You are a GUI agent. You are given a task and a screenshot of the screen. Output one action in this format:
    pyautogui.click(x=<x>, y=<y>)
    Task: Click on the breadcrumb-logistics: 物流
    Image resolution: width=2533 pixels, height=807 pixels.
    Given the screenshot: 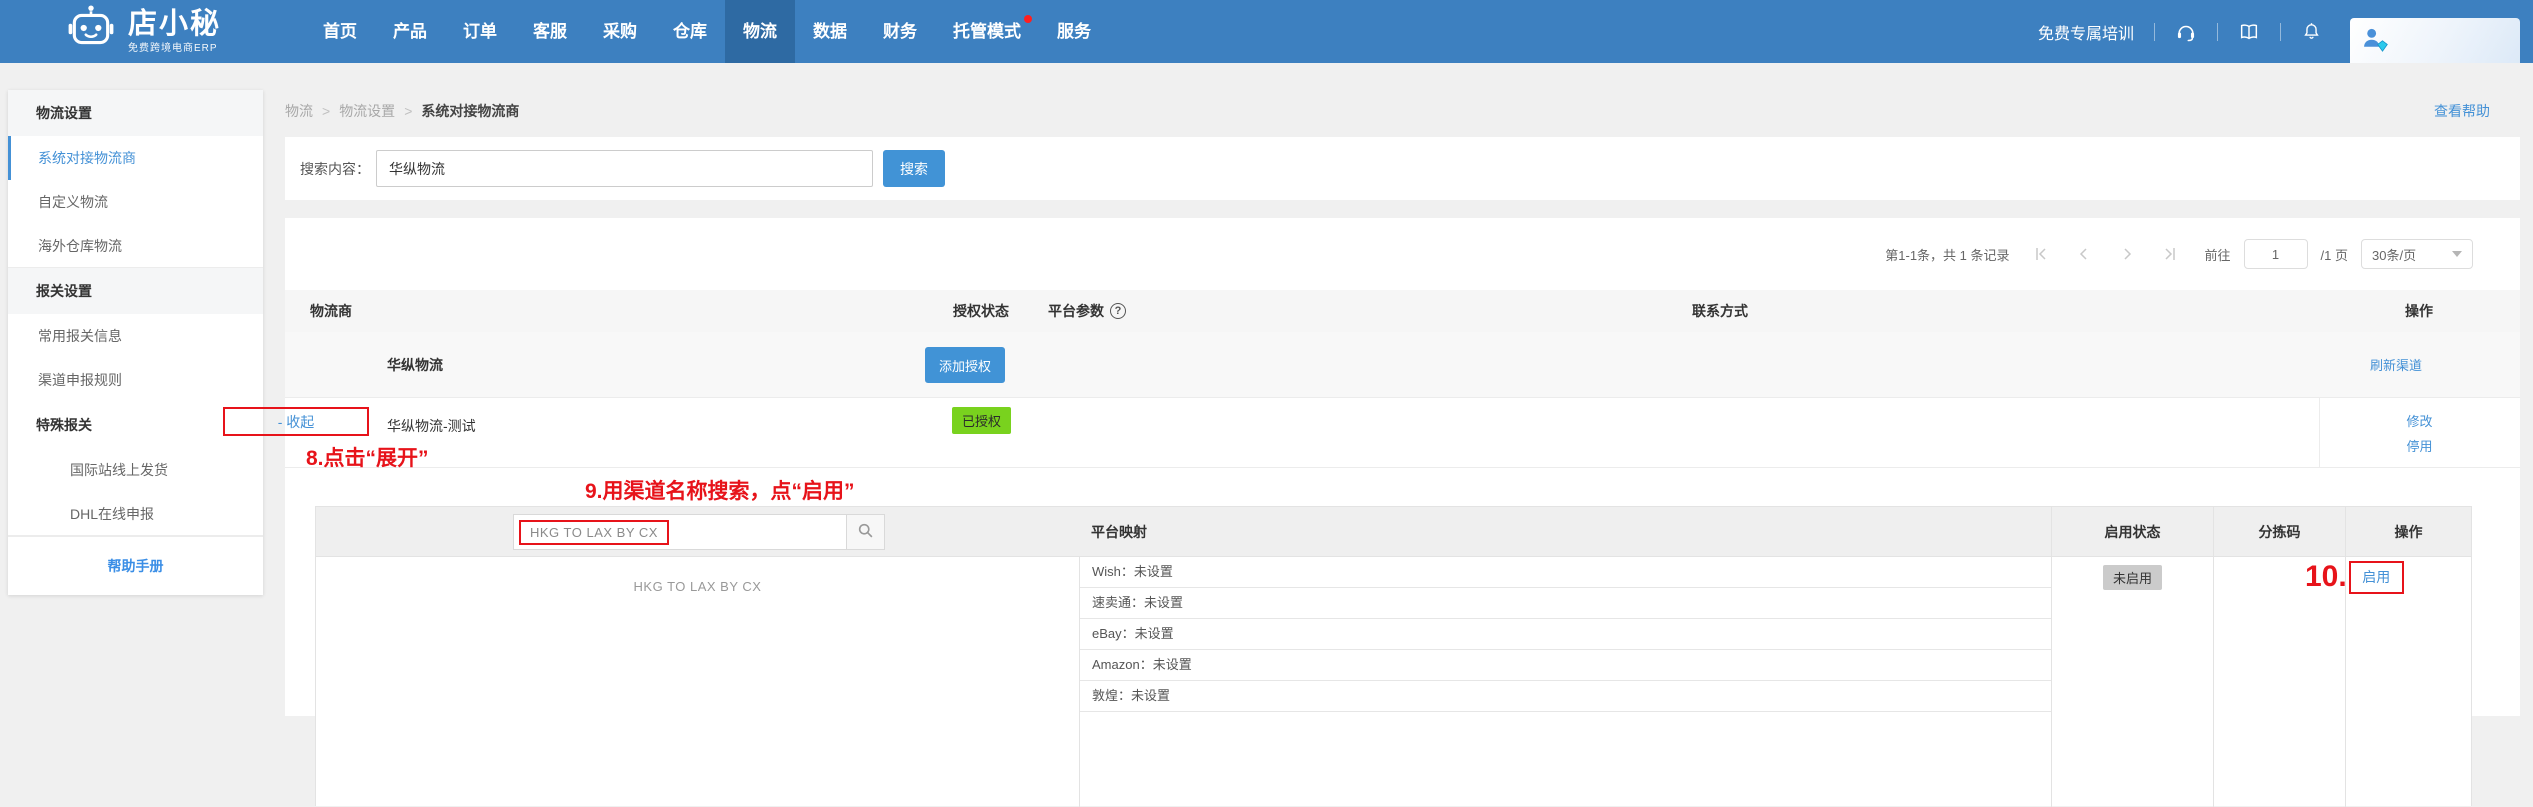 What is the action you would take?
    pyautogui.click(x=299, y=111)
    